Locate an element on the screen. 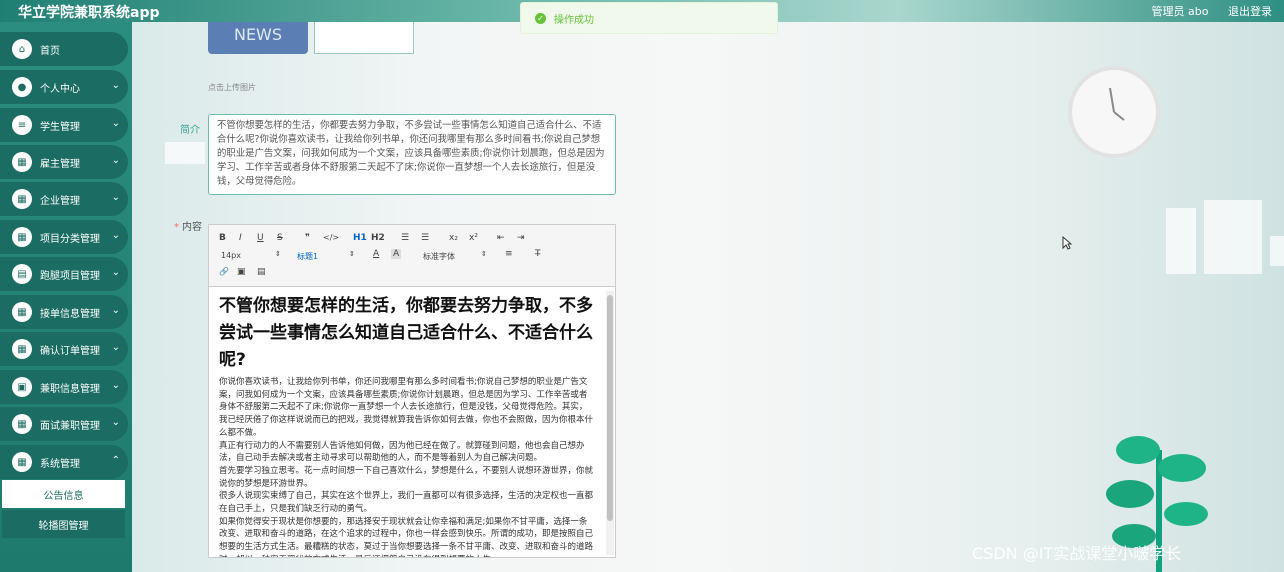  outdent-icon: ⇤ is located at coordinates (501, 238).